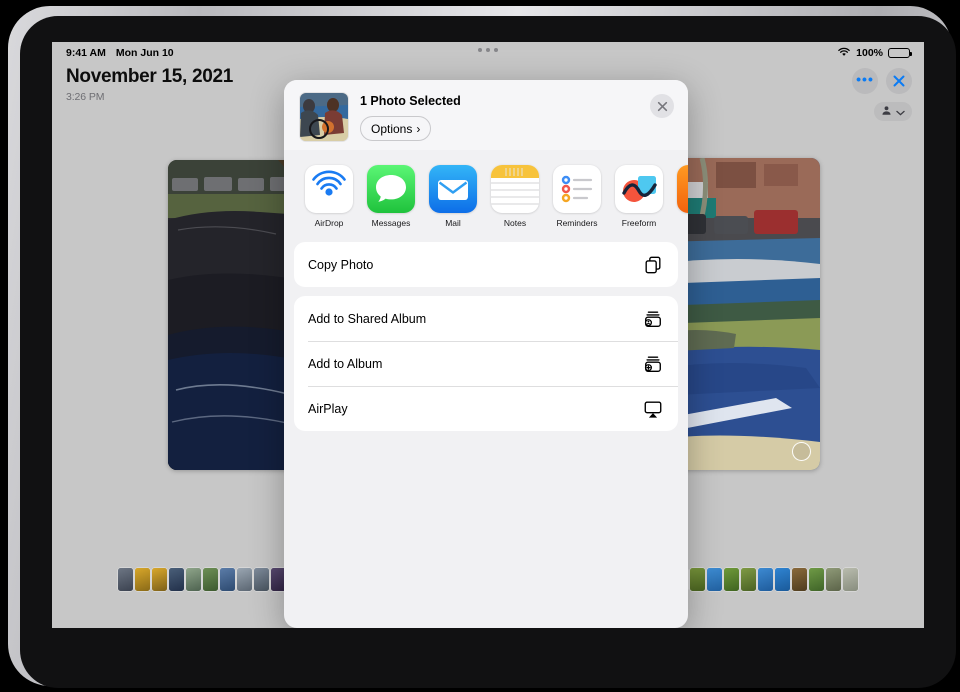 The height and width of the screenshot is (692, 960). What do you see at coordinates (410, 101) in the screenshot?
I see `share-sheet-title: 1 Photo Selected` at bounding box center [410, 101].